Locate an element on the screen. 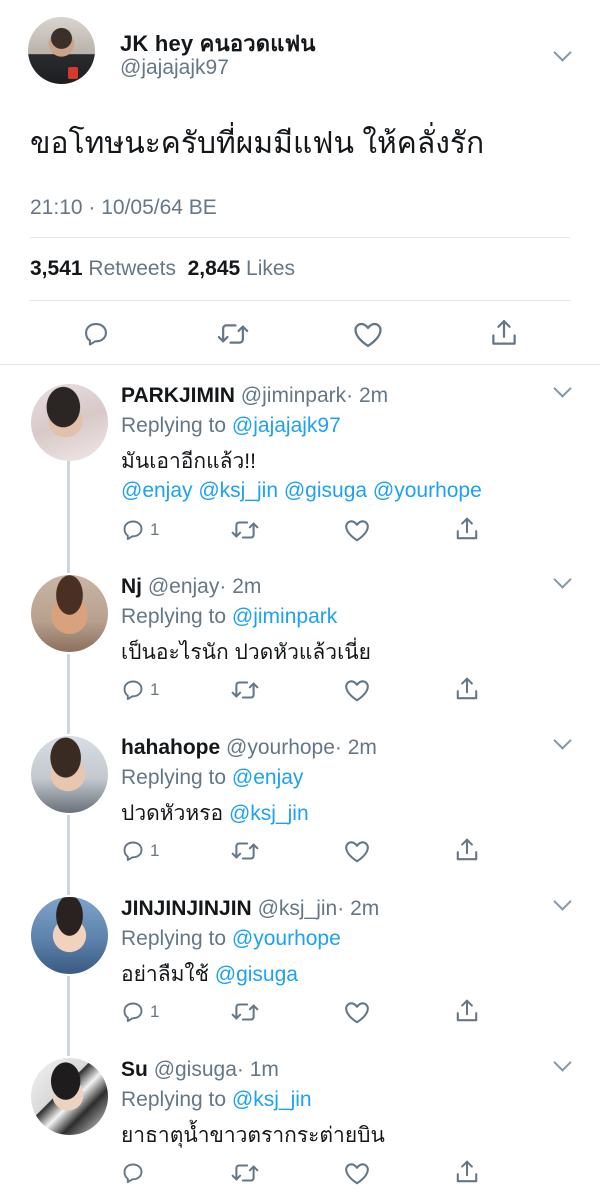 This screenshot has width=600, height=1201. reply-text: มันเอาอีกแล้ว!! is located at coordinates (188, 462).